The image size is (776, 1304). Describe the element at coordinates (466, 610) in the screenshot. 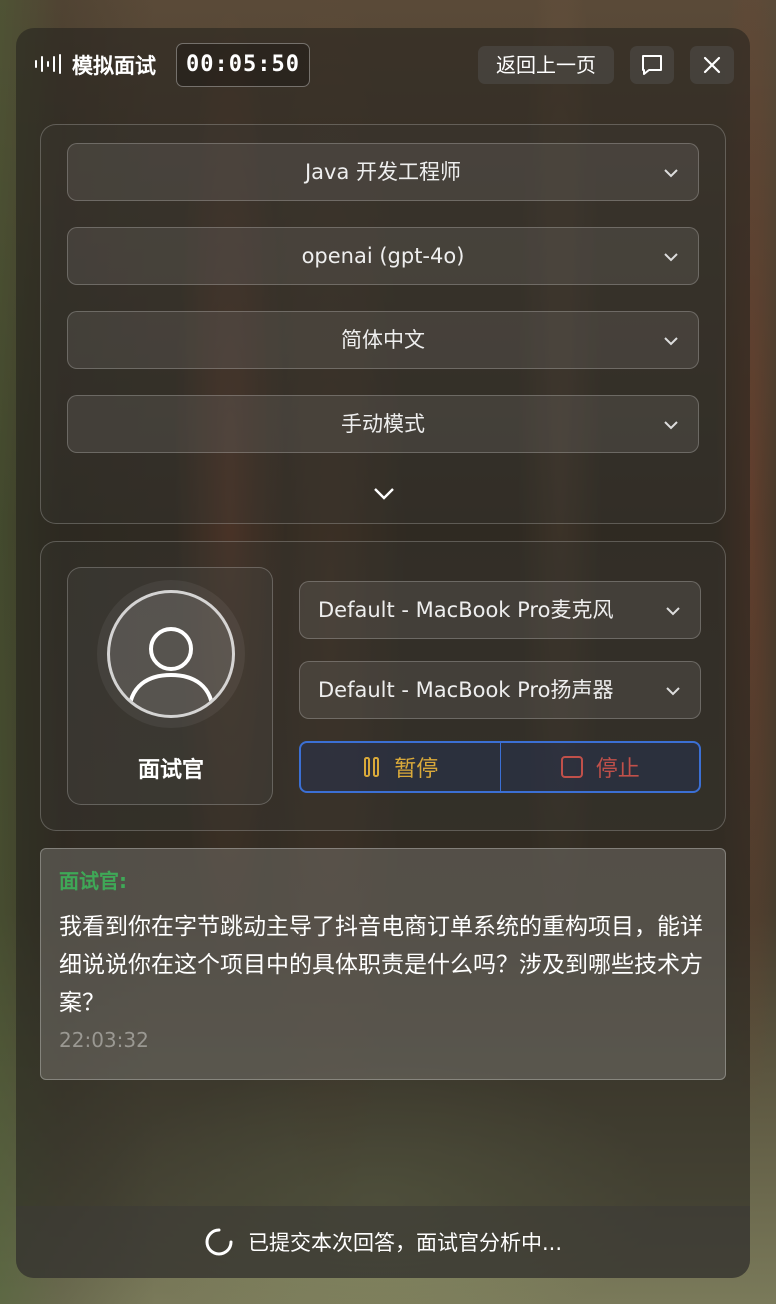

I see `microphone-select-value: Default - MacBook Pro麦克风` at that location.